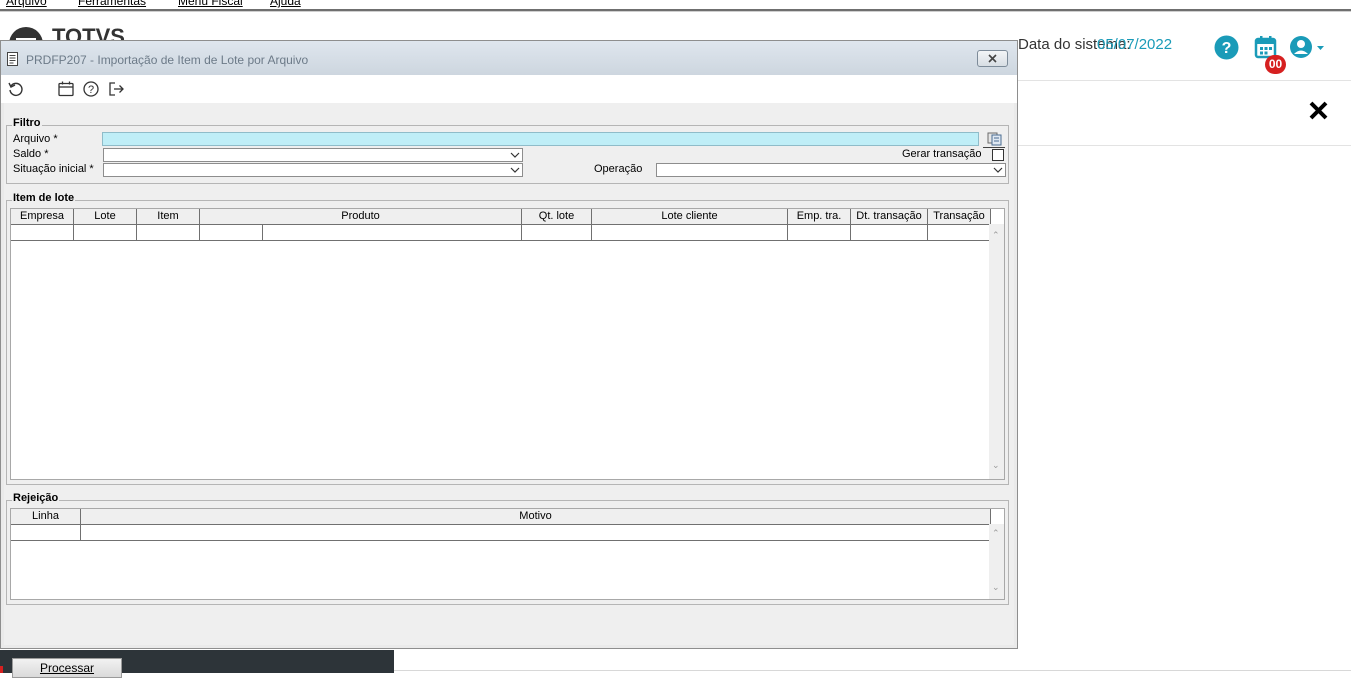 This screenshot has height=678, width=1351. Describe the element at coordinates (507, 554) in the screenshot. I see `rejeicao-grid: Linha Motivo ⌃ ⌄` at that location.